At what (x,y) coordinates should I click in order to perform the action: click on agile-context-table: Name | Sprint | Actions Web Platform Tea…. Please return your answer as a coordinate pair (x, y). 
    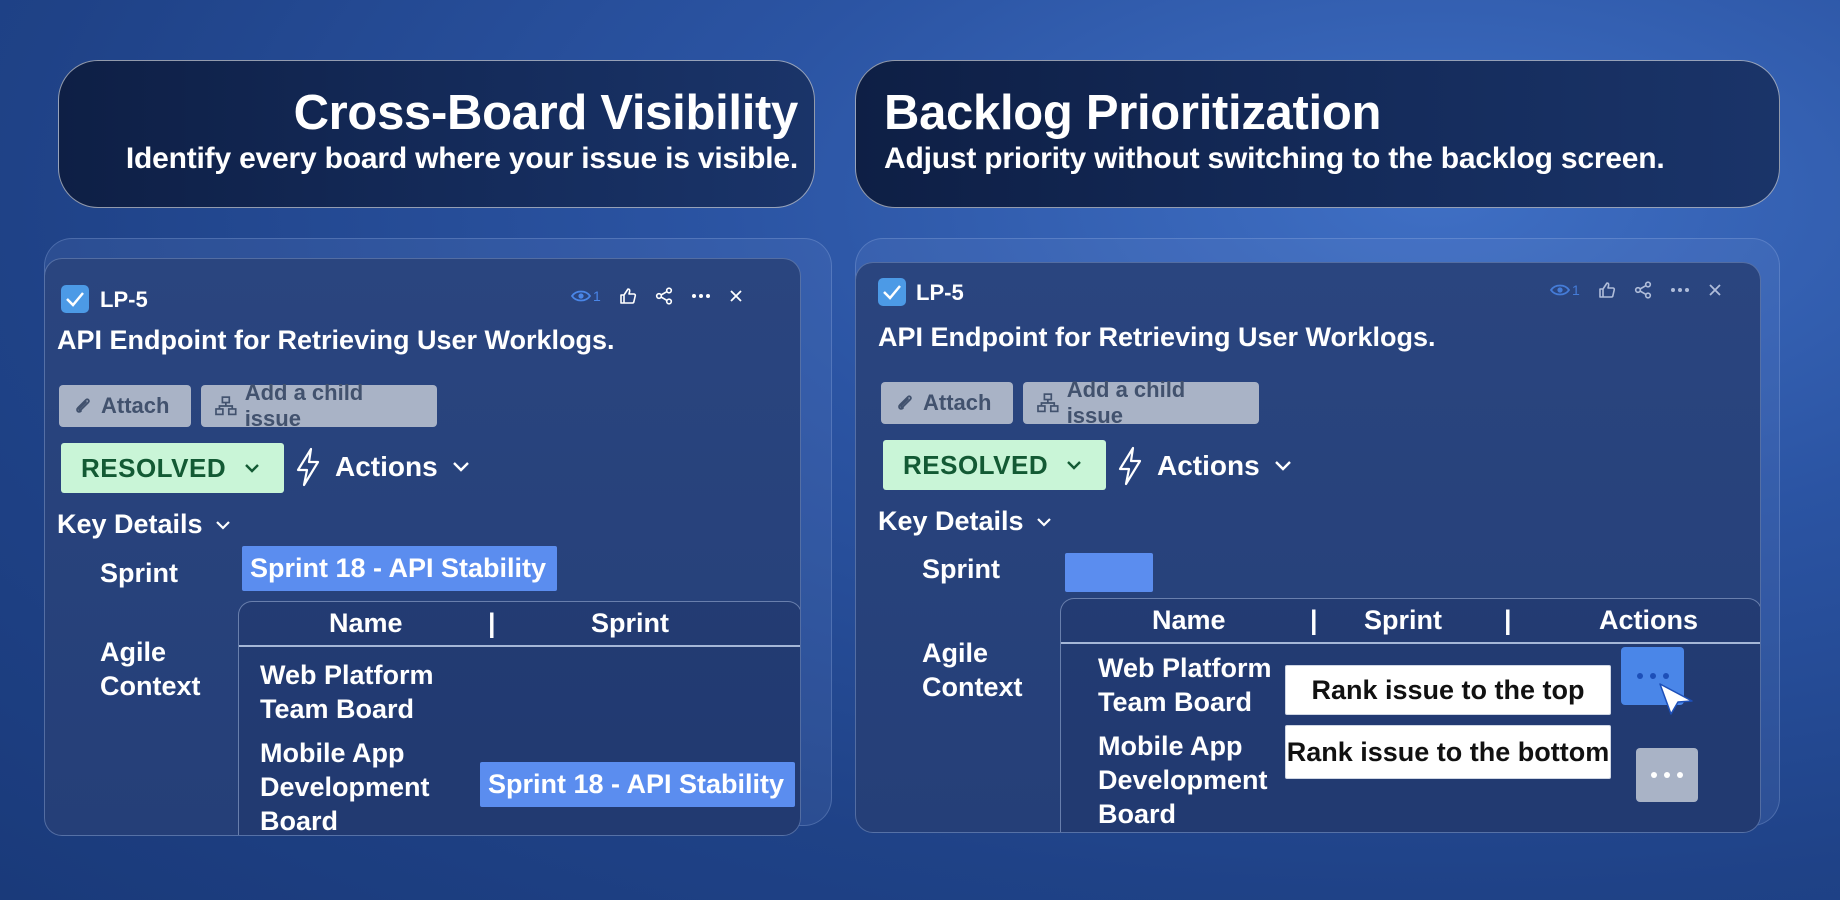
    Looking at the image, I should click on (1410, 715).